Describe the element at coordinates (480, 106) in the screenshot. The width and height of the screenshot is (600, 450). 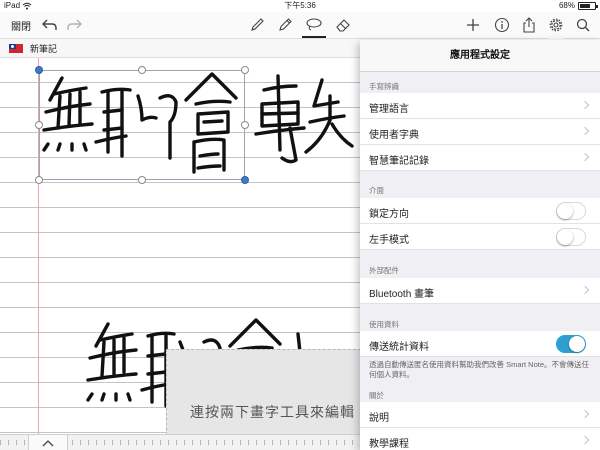
I see `row-manage-languages: 管理語言` at that location.